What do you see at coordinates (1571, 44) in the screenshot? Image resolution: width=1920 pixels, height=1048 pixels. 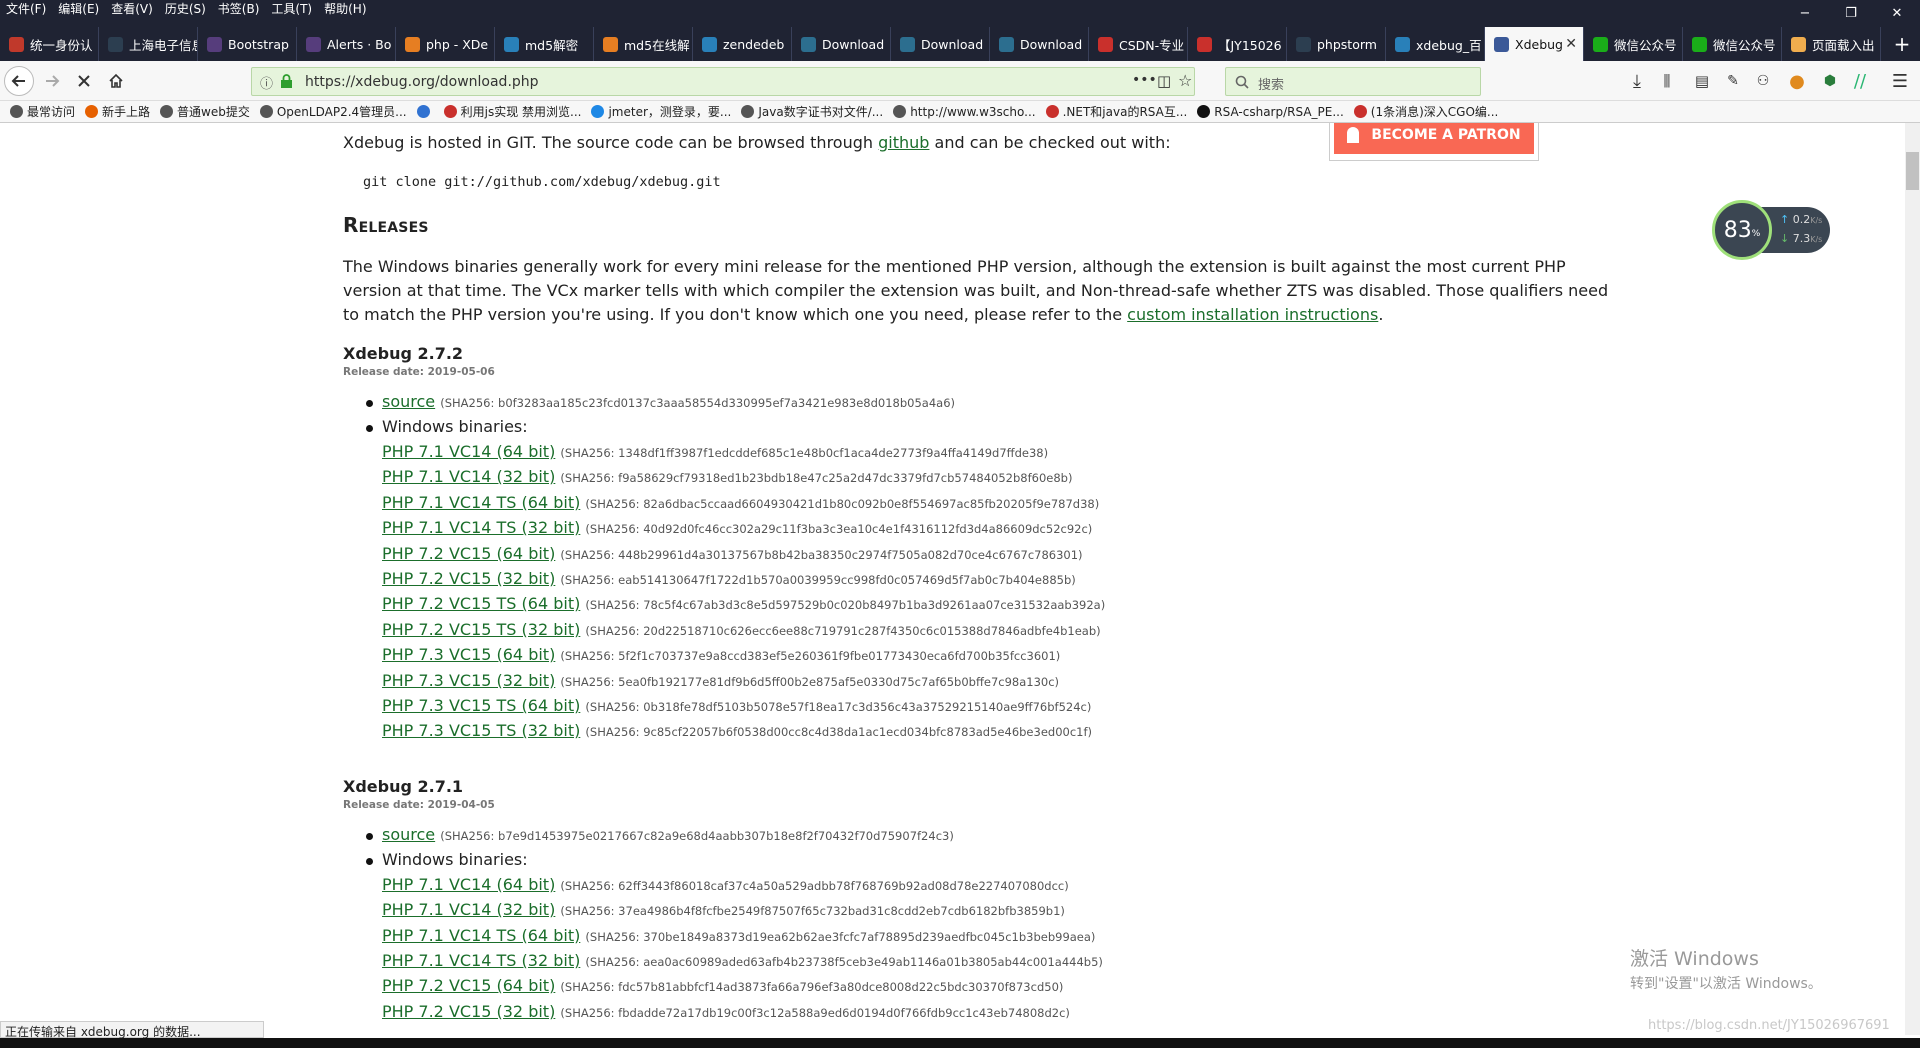 I see `close-tab-icon: ✕` at bounding box center [1571, 44].